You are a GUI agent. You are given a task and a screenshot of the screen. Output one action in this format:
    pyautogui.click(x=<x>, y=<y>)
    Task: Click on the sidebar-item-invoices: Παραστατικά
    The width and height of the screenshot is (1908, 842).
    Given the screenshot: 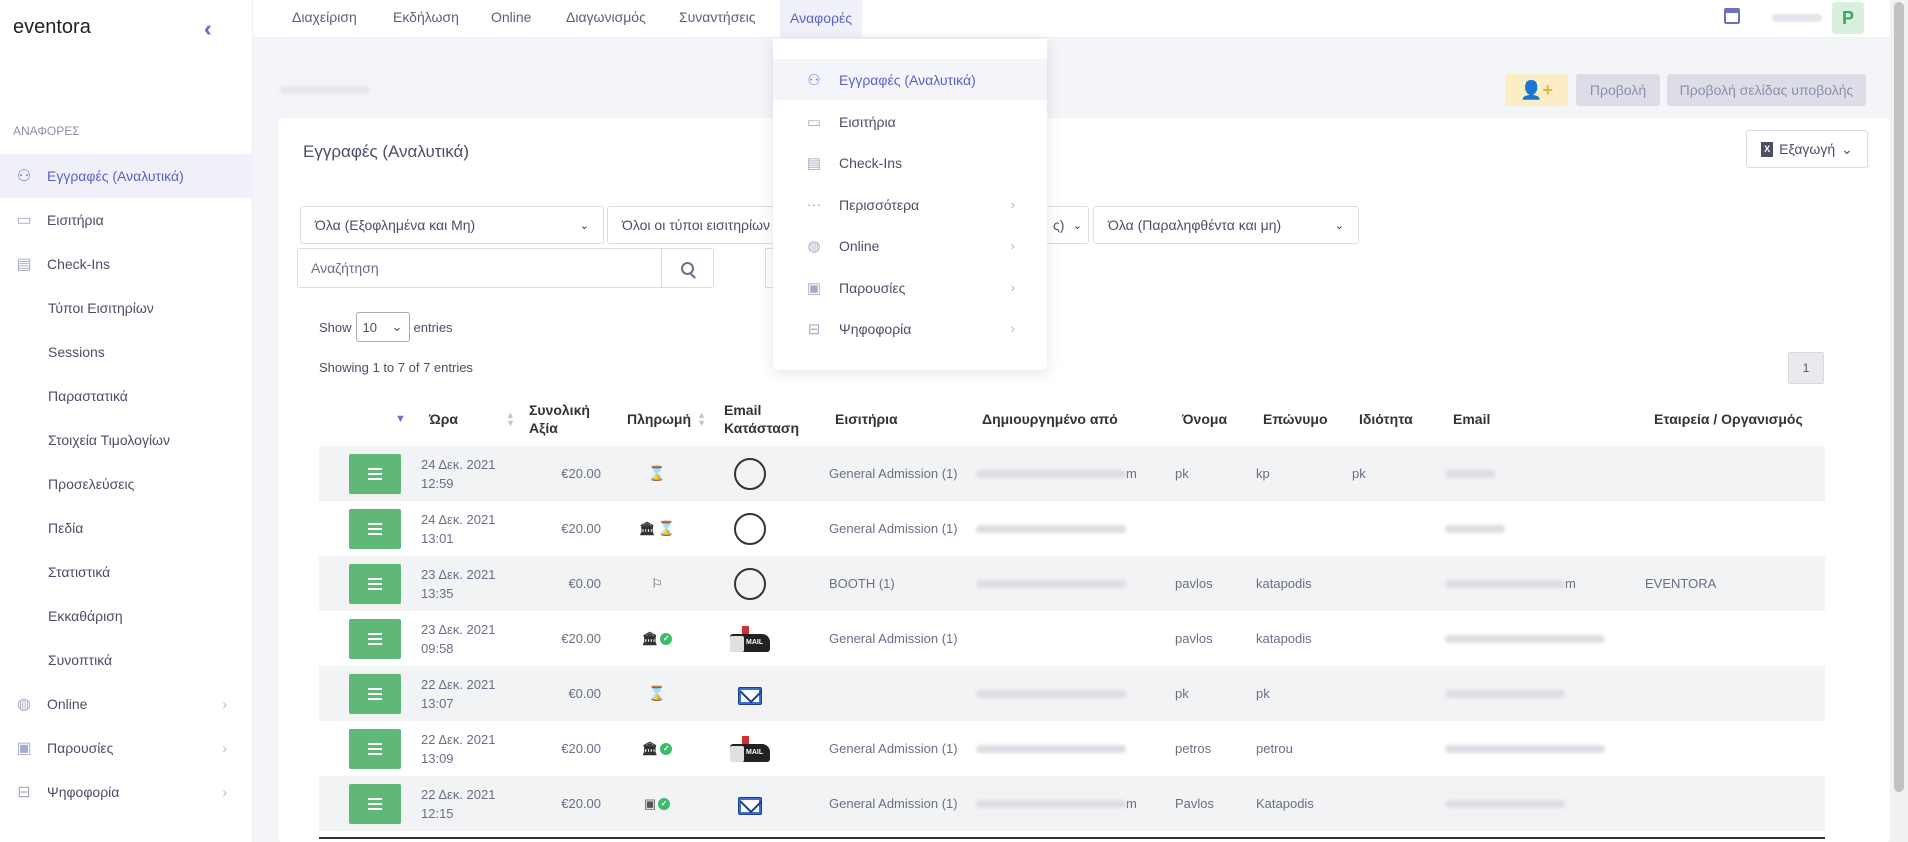 What is the action you would take?
    pyautogui.click(x=126, y=396)
    